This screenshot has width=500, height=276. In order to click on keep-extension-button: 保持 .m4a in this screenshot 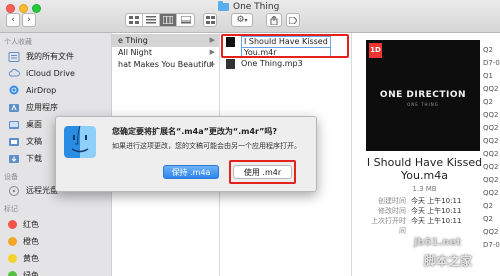, I will do `click(191, 172)`.